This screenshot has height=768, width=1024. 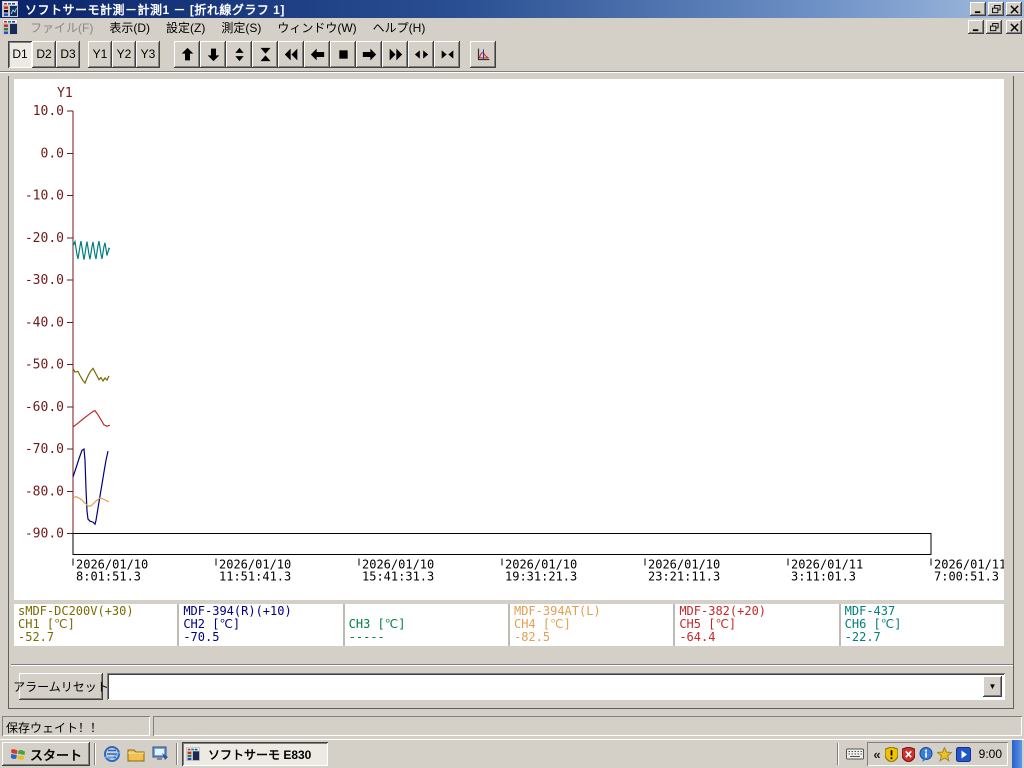 What do you see at coordinates (213, 54) in the screenshot?
I see `scroll-down-icon` at bounding box center [213, 54].